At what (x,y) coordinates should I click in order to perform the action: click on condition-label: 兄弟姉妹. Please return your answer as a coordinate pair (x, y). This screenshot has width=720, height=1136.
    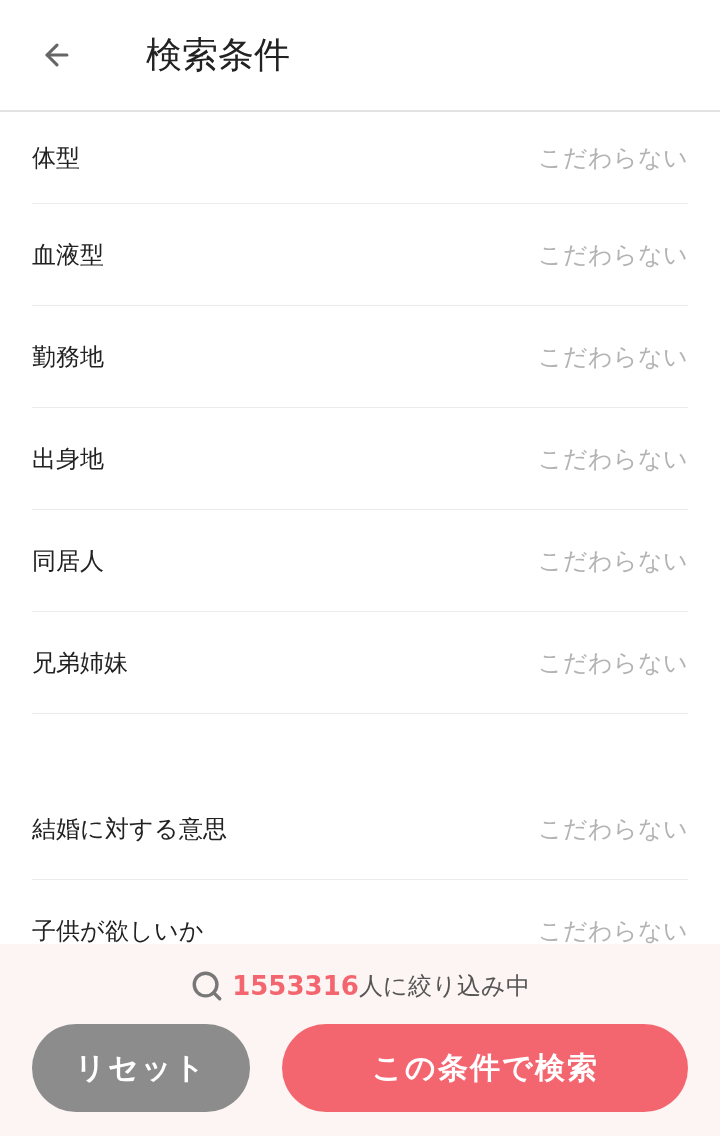
    Looking at the image, I should click on (80, 663).